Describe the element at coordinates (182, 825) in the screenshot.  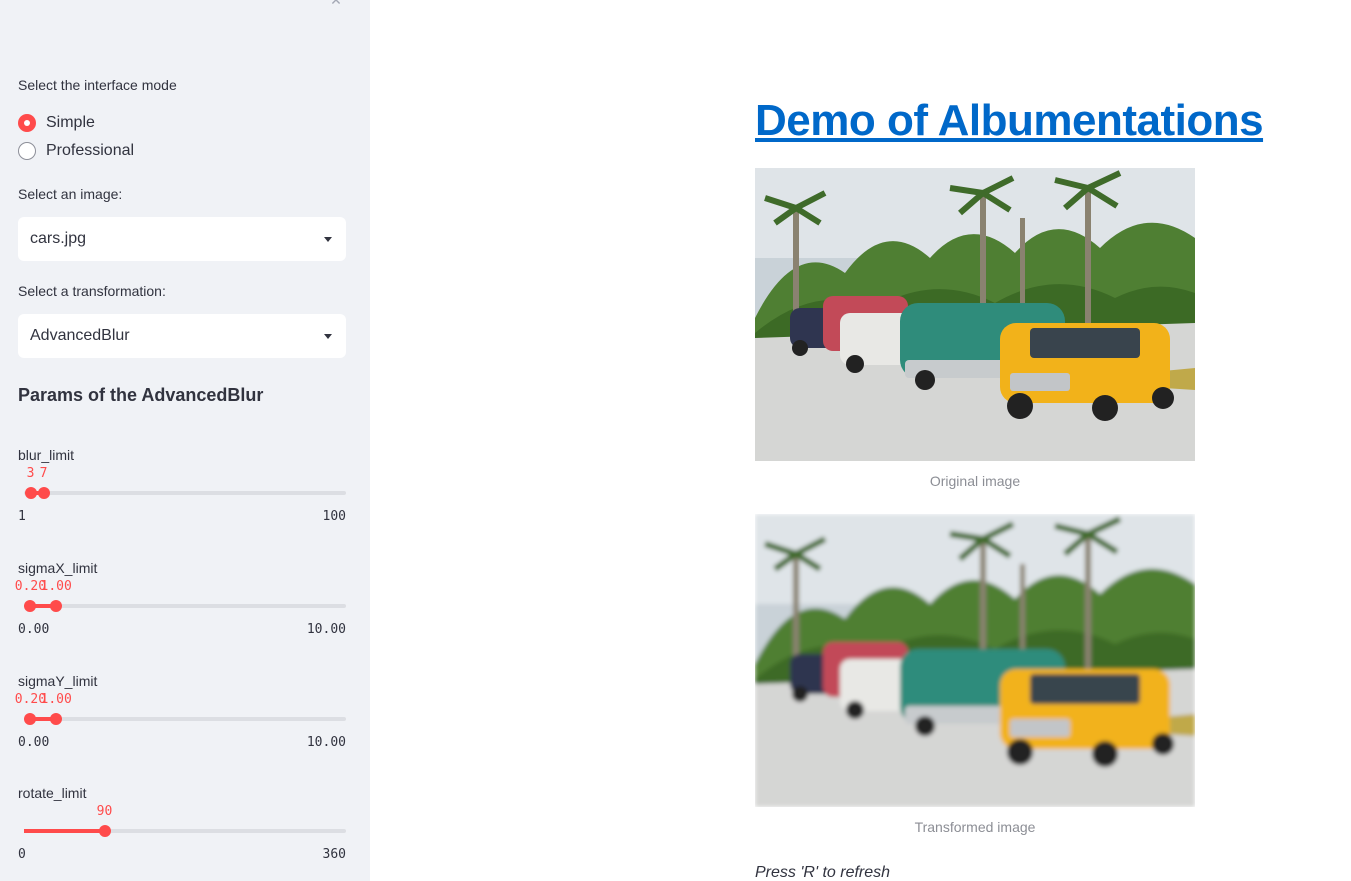
I see `slider-rotate-limit: rotate_limit 90 0 360` at that location.